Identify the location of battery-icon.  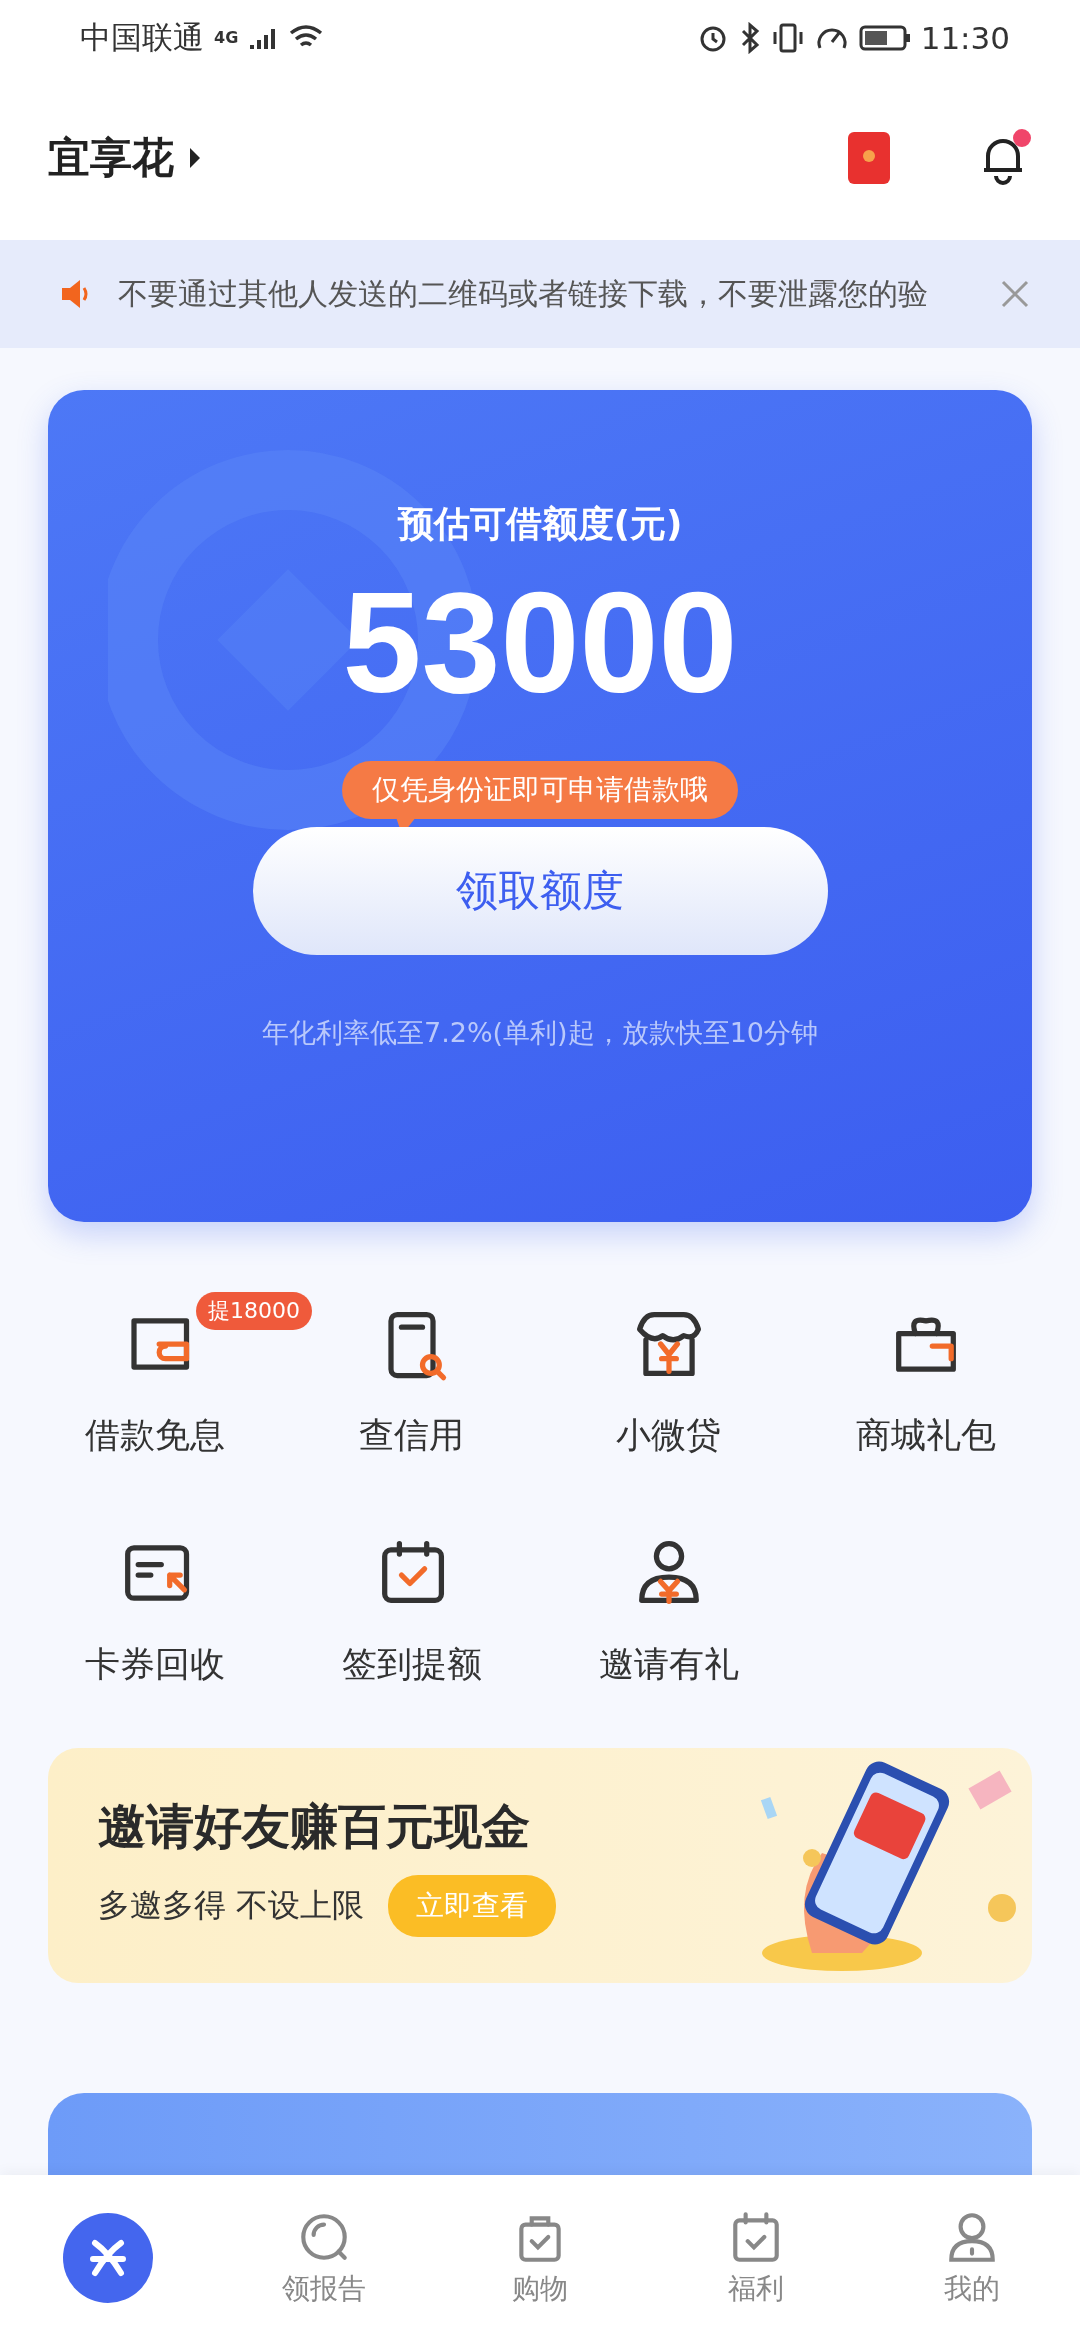
(884, 37).